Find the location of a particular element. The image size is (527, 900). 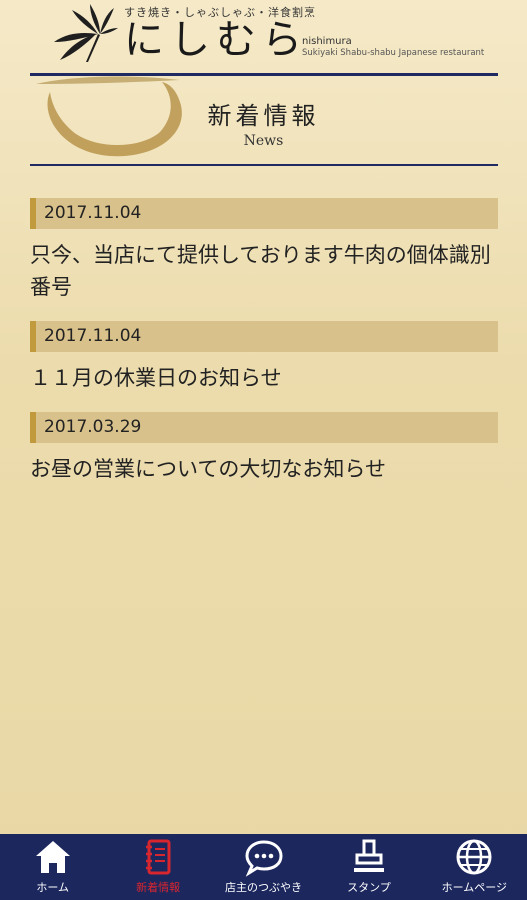

news-item: 2017.03.29 お昼の営業についての大切なお知らせ is located at coordinates (264, 448).